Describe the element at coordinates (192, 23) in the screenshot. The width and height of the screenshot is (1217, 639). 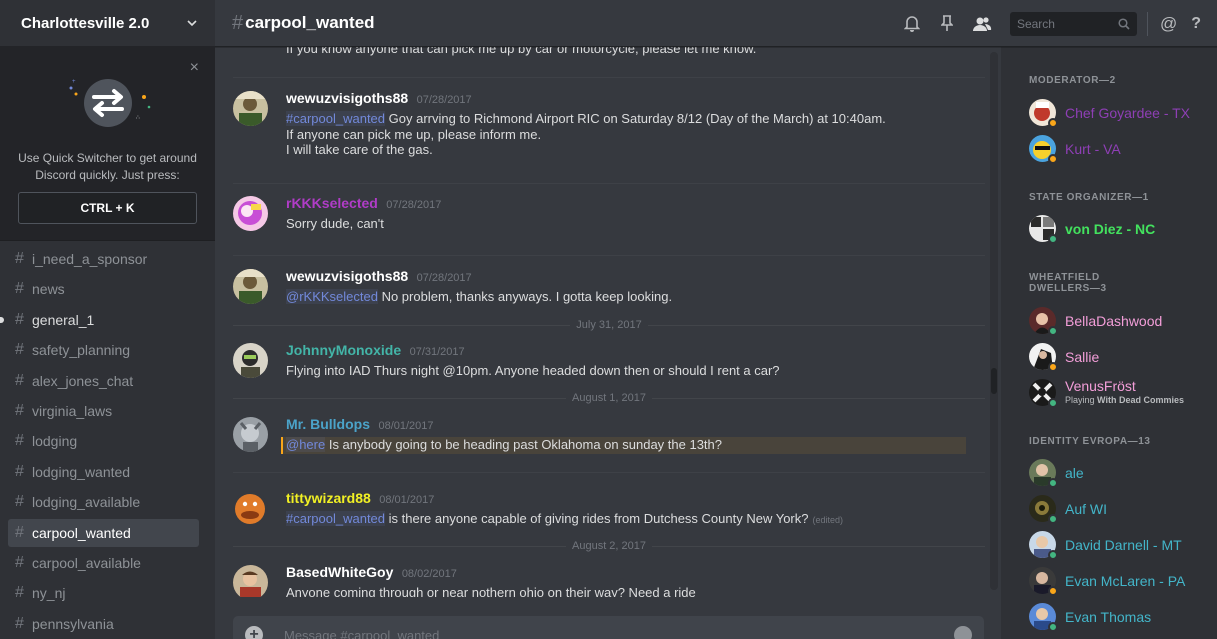
I see `chevron-down-icon` at that location.